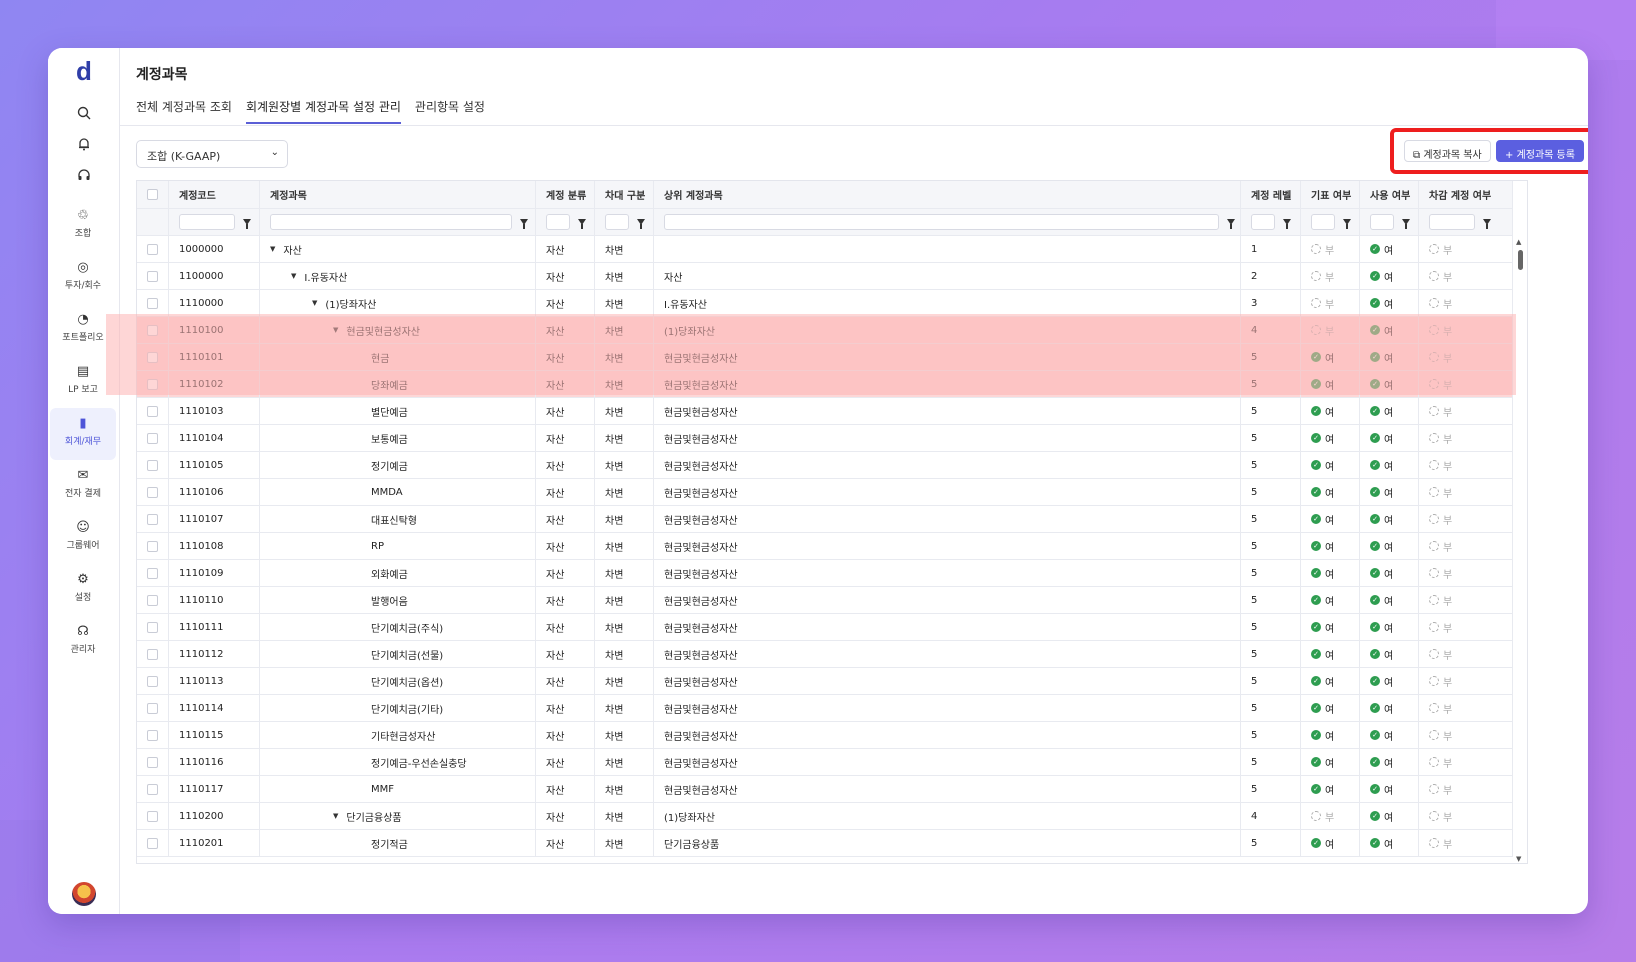  What do you see at coordinates (184, 108) in the screenshot?
I see `tab-all-accounts: 전체 계정과목 조회` at bounding box center [184, 108].